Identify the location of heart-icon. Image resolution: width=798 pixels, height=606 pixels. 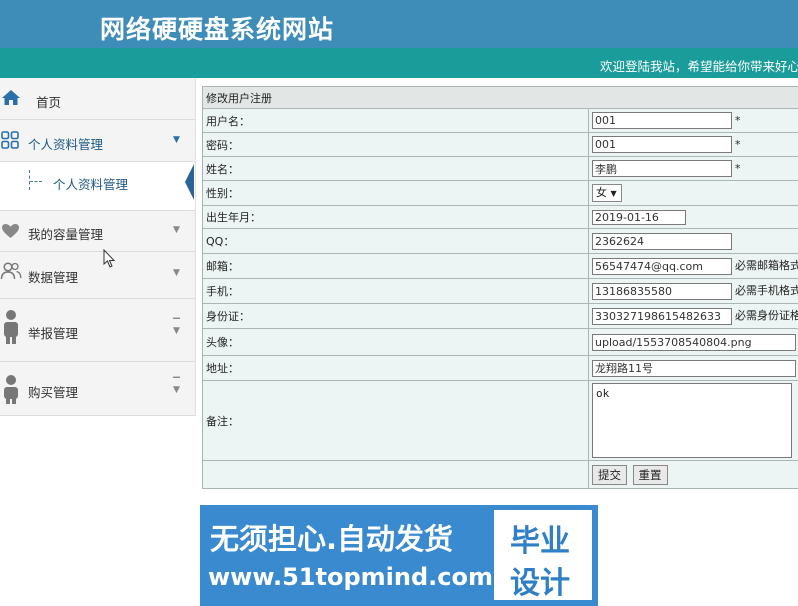
(10, 231).